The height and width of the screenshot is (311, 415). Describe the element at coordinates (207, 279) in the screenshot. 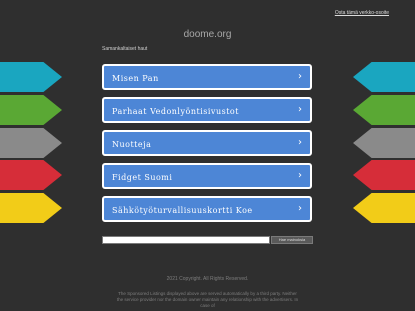

I see `copyright-text: 2021 Copyright. All Rights Reserved.` at that location.